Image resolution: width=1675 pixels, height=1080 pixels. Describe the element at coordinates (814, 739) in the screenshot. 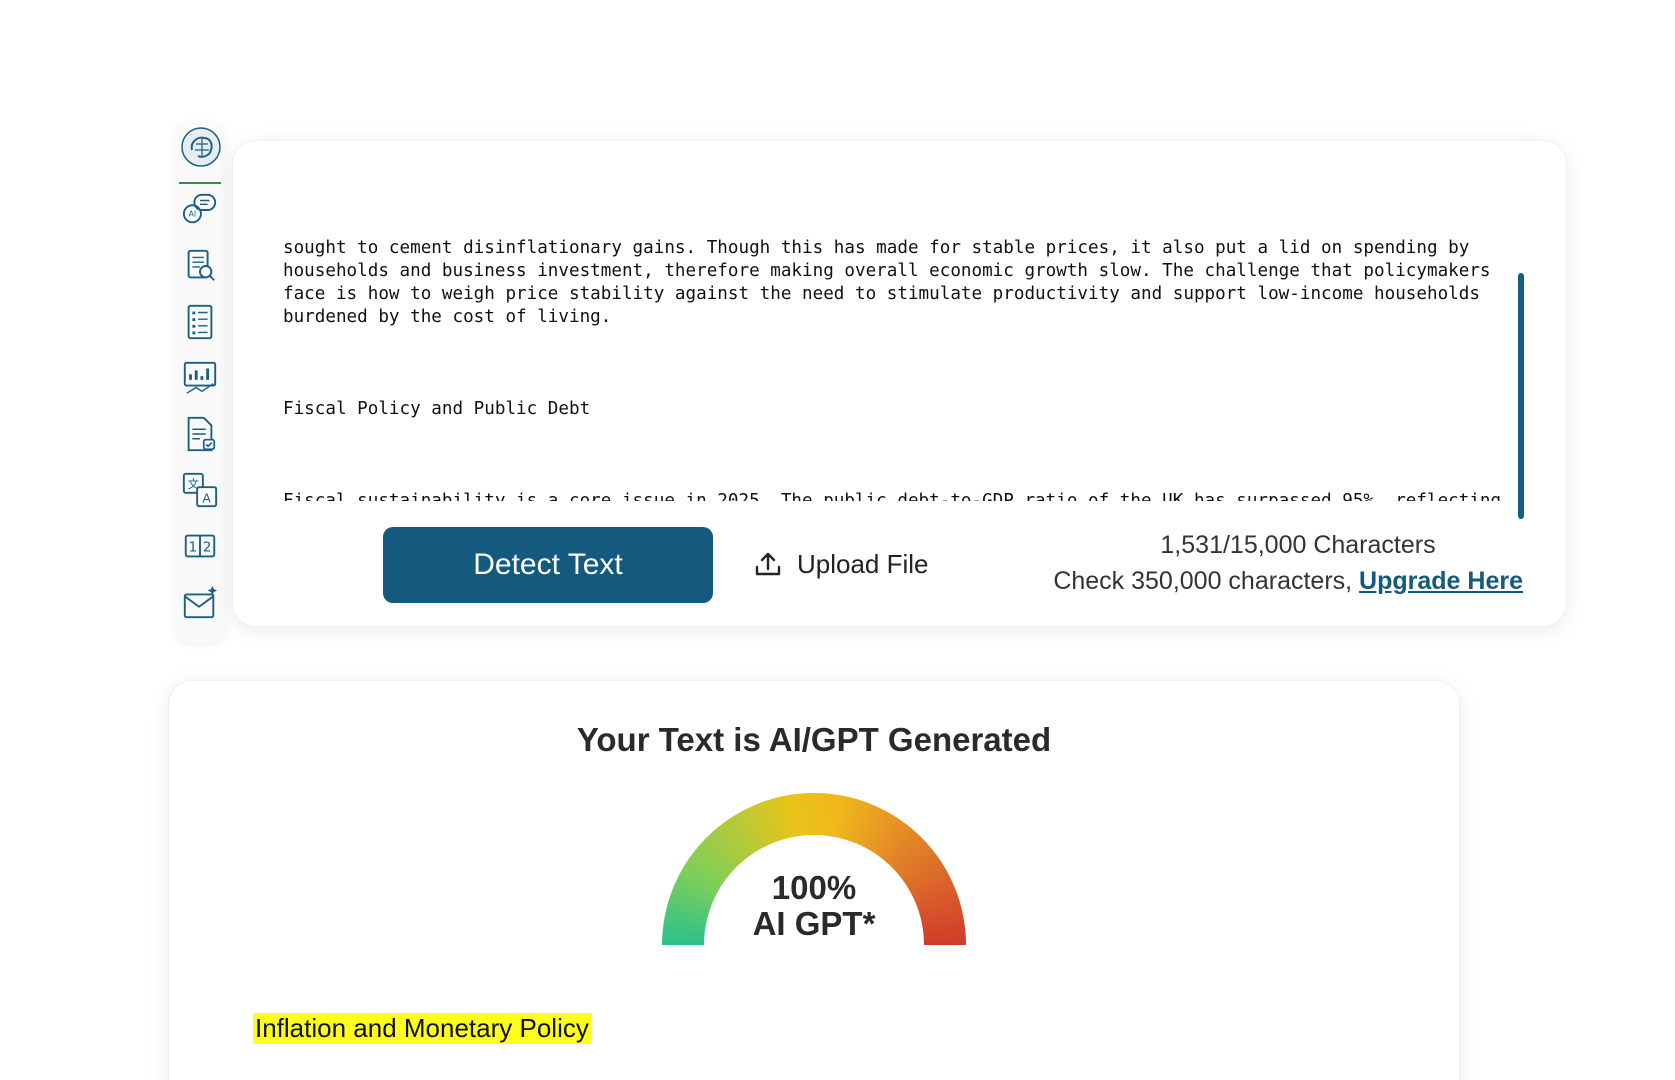

I see `result-title: Your Text is AI/GPT Generated` at that location.